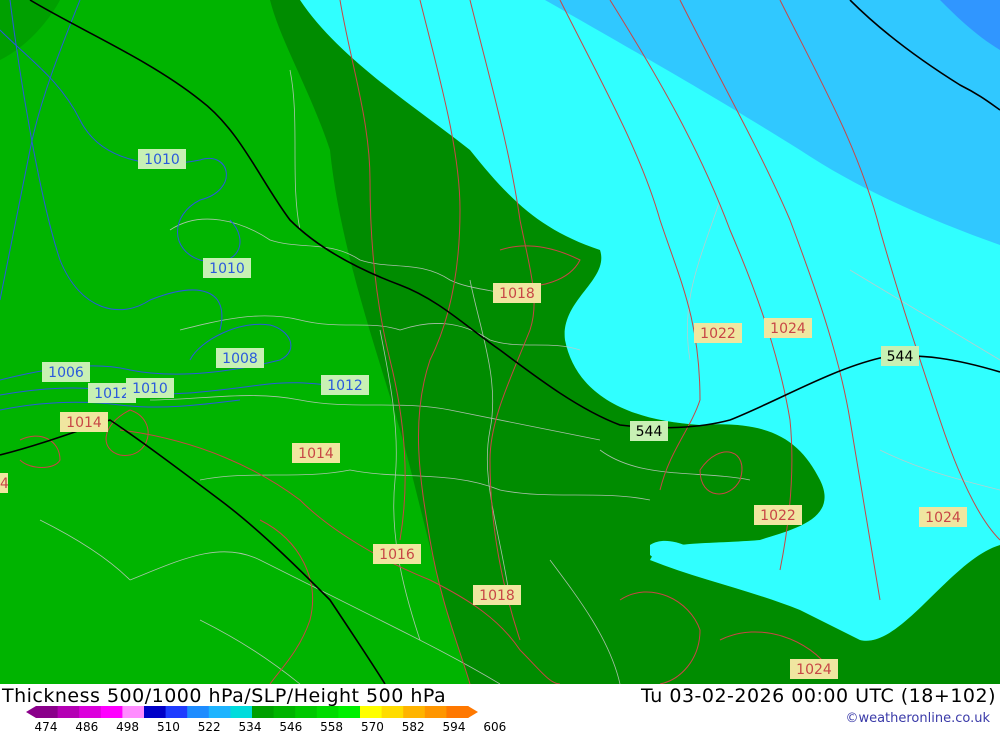 The image size is (1000, 734). I want to click on scale-tick-label: 582, so click(413, 727).